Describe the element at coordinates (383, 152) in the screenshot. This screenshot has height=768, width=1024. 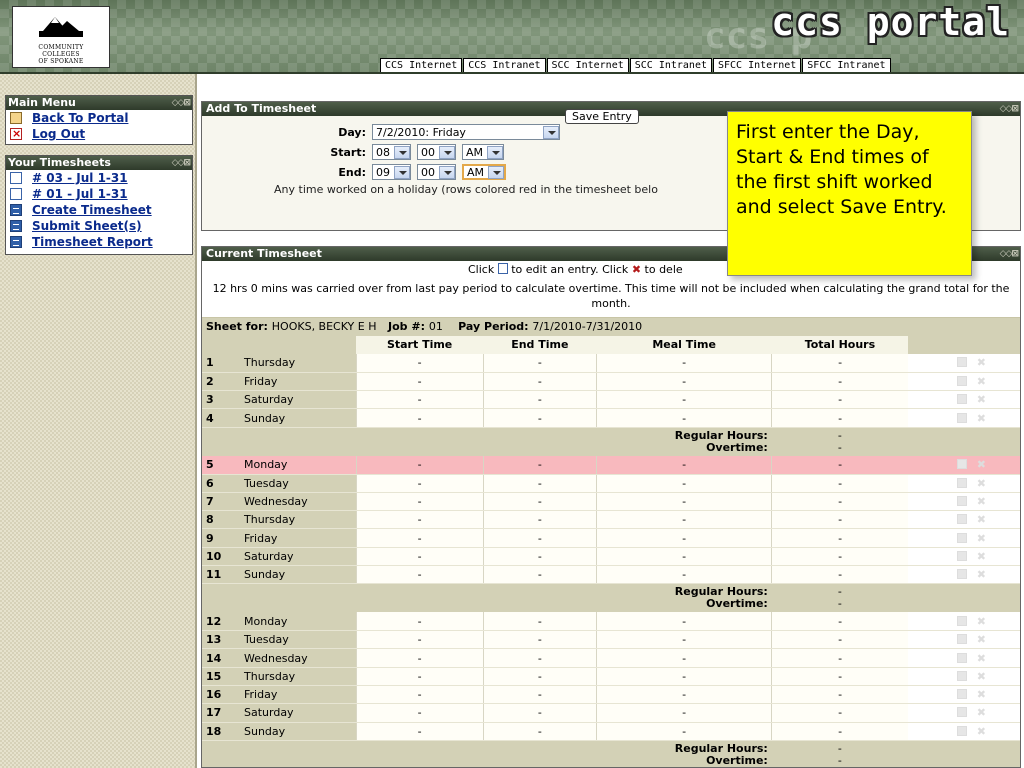
I see `start-hour-value: 08` at that location.